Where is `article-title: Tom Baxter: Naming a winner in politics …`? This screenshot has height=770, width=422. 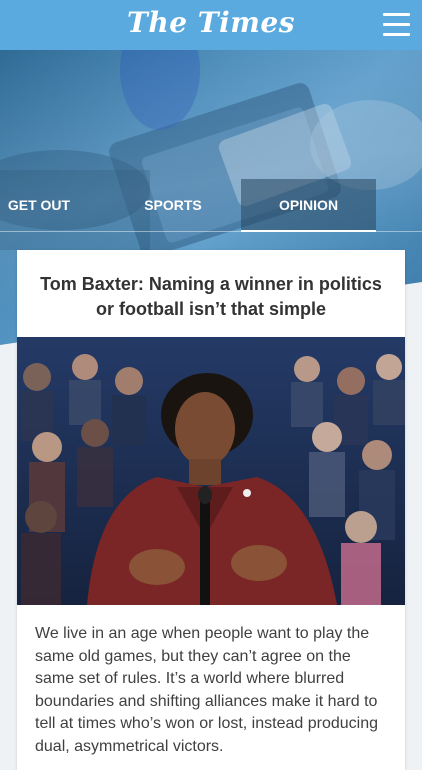
article-title: Tom Baxter: Naming a winner in politics … is located at coordinates (211, 294).